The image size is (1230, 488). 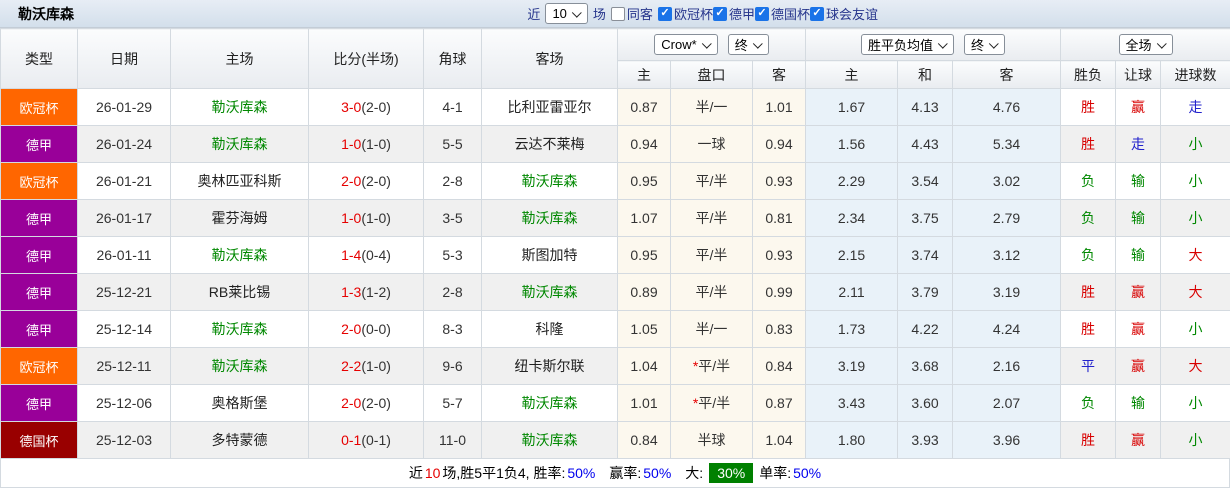 I want to click on avg-stage-value: 终, so click(x=978, y=45).